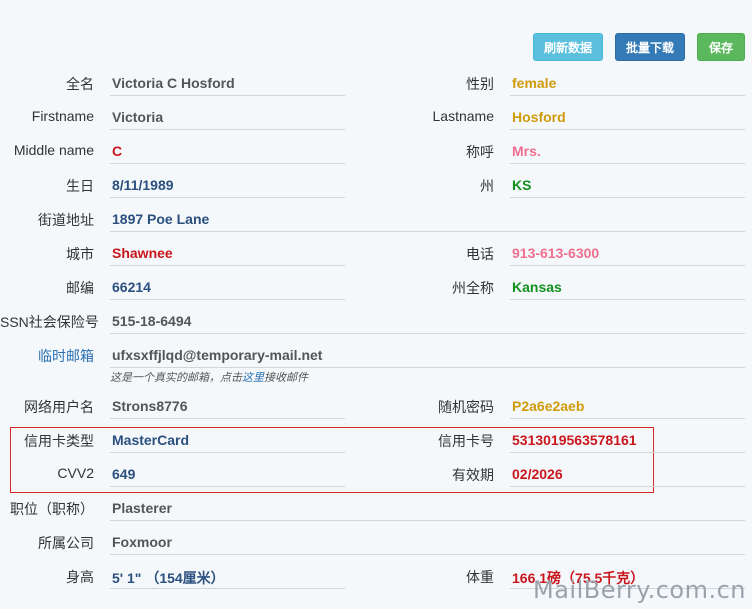 Image resolution: width=752 pixels, height=609 pixels. What do you see at coordinates (227, 452) in the screenshot?
I see `card-type-underline` at bounding box center [227, 452].